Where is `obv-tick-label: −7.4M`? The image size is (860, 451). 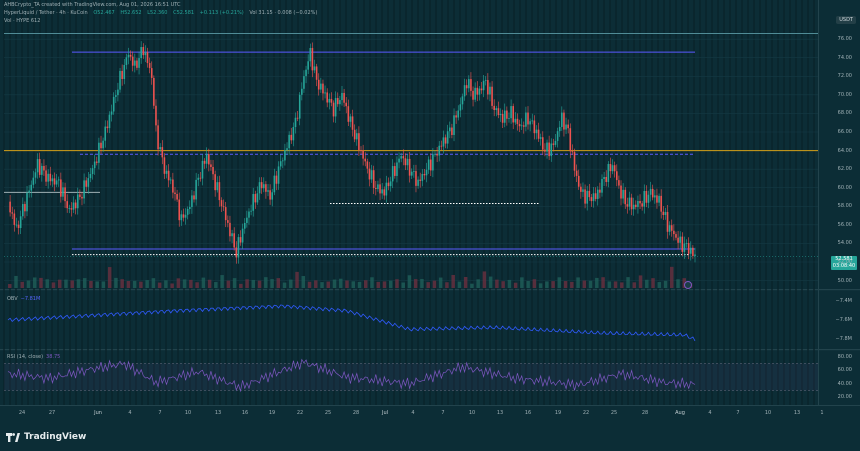 obv-tick-label: −7.4M is located at coordinates (843, 301).